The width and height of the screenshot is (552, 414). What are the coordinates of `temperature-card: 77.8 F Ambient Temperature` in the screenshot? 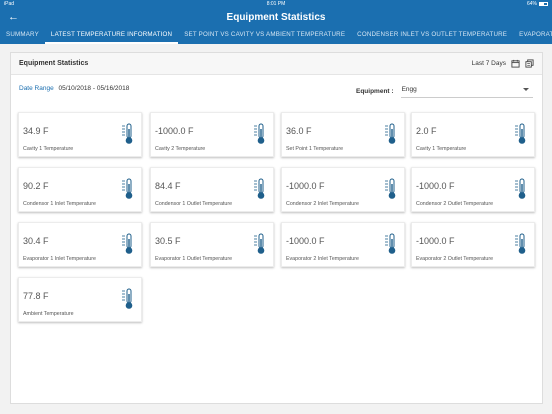 It's located at (80, 299).